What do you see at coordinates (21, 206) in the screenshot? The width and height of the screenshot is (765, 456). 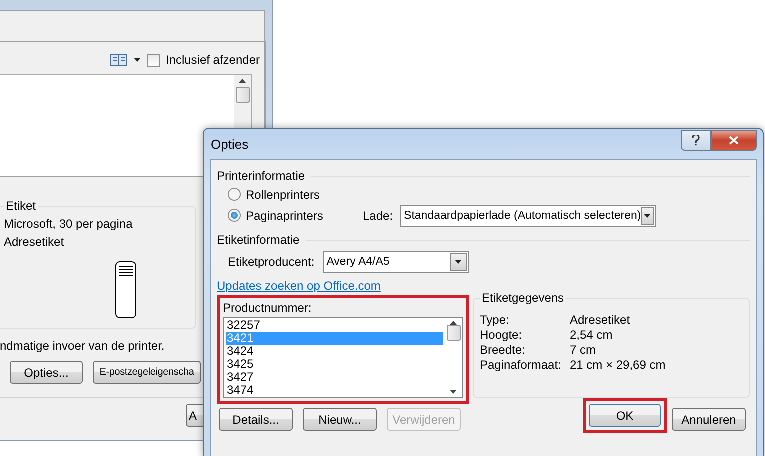 I see `group-title: Etiket` at bounding box center [21, 206].